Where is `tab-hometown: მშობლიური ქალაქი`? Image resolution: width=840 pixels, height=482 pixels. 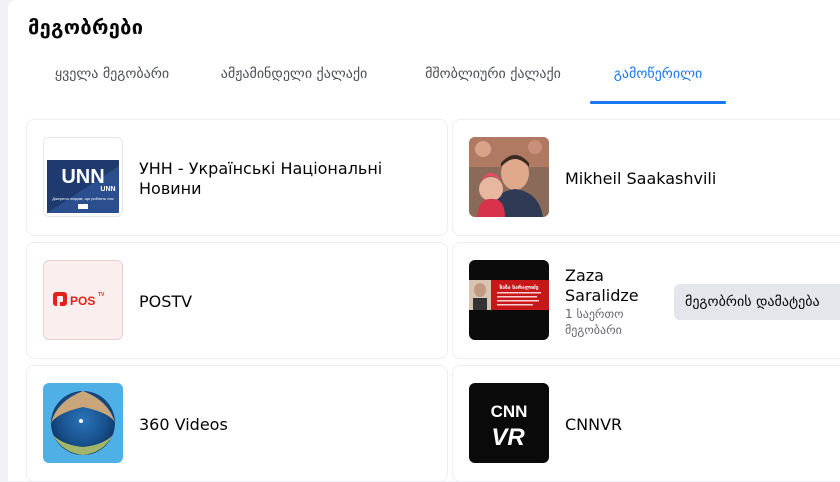 tab-hometown: მშობლიური ქალაქი is located at coordinates (493, 84).